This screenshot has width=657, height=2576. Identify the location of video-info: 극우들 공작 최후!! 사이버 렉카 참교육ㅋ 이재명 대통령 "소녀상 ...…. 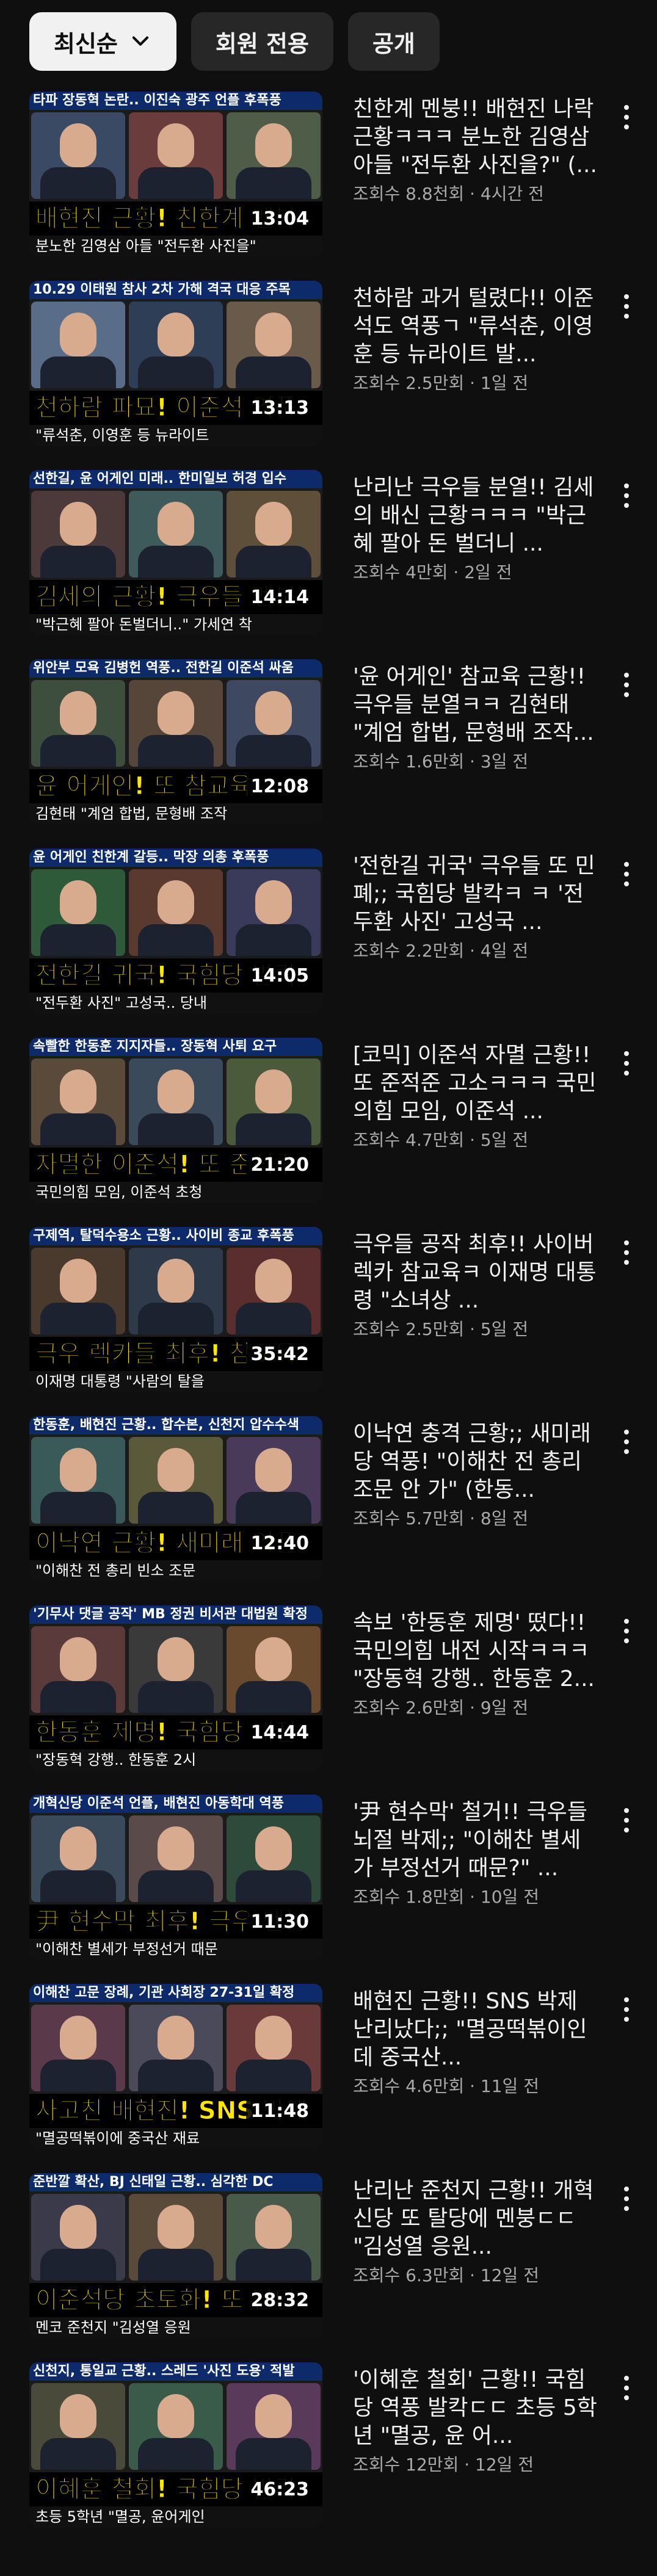
(475, 1286).